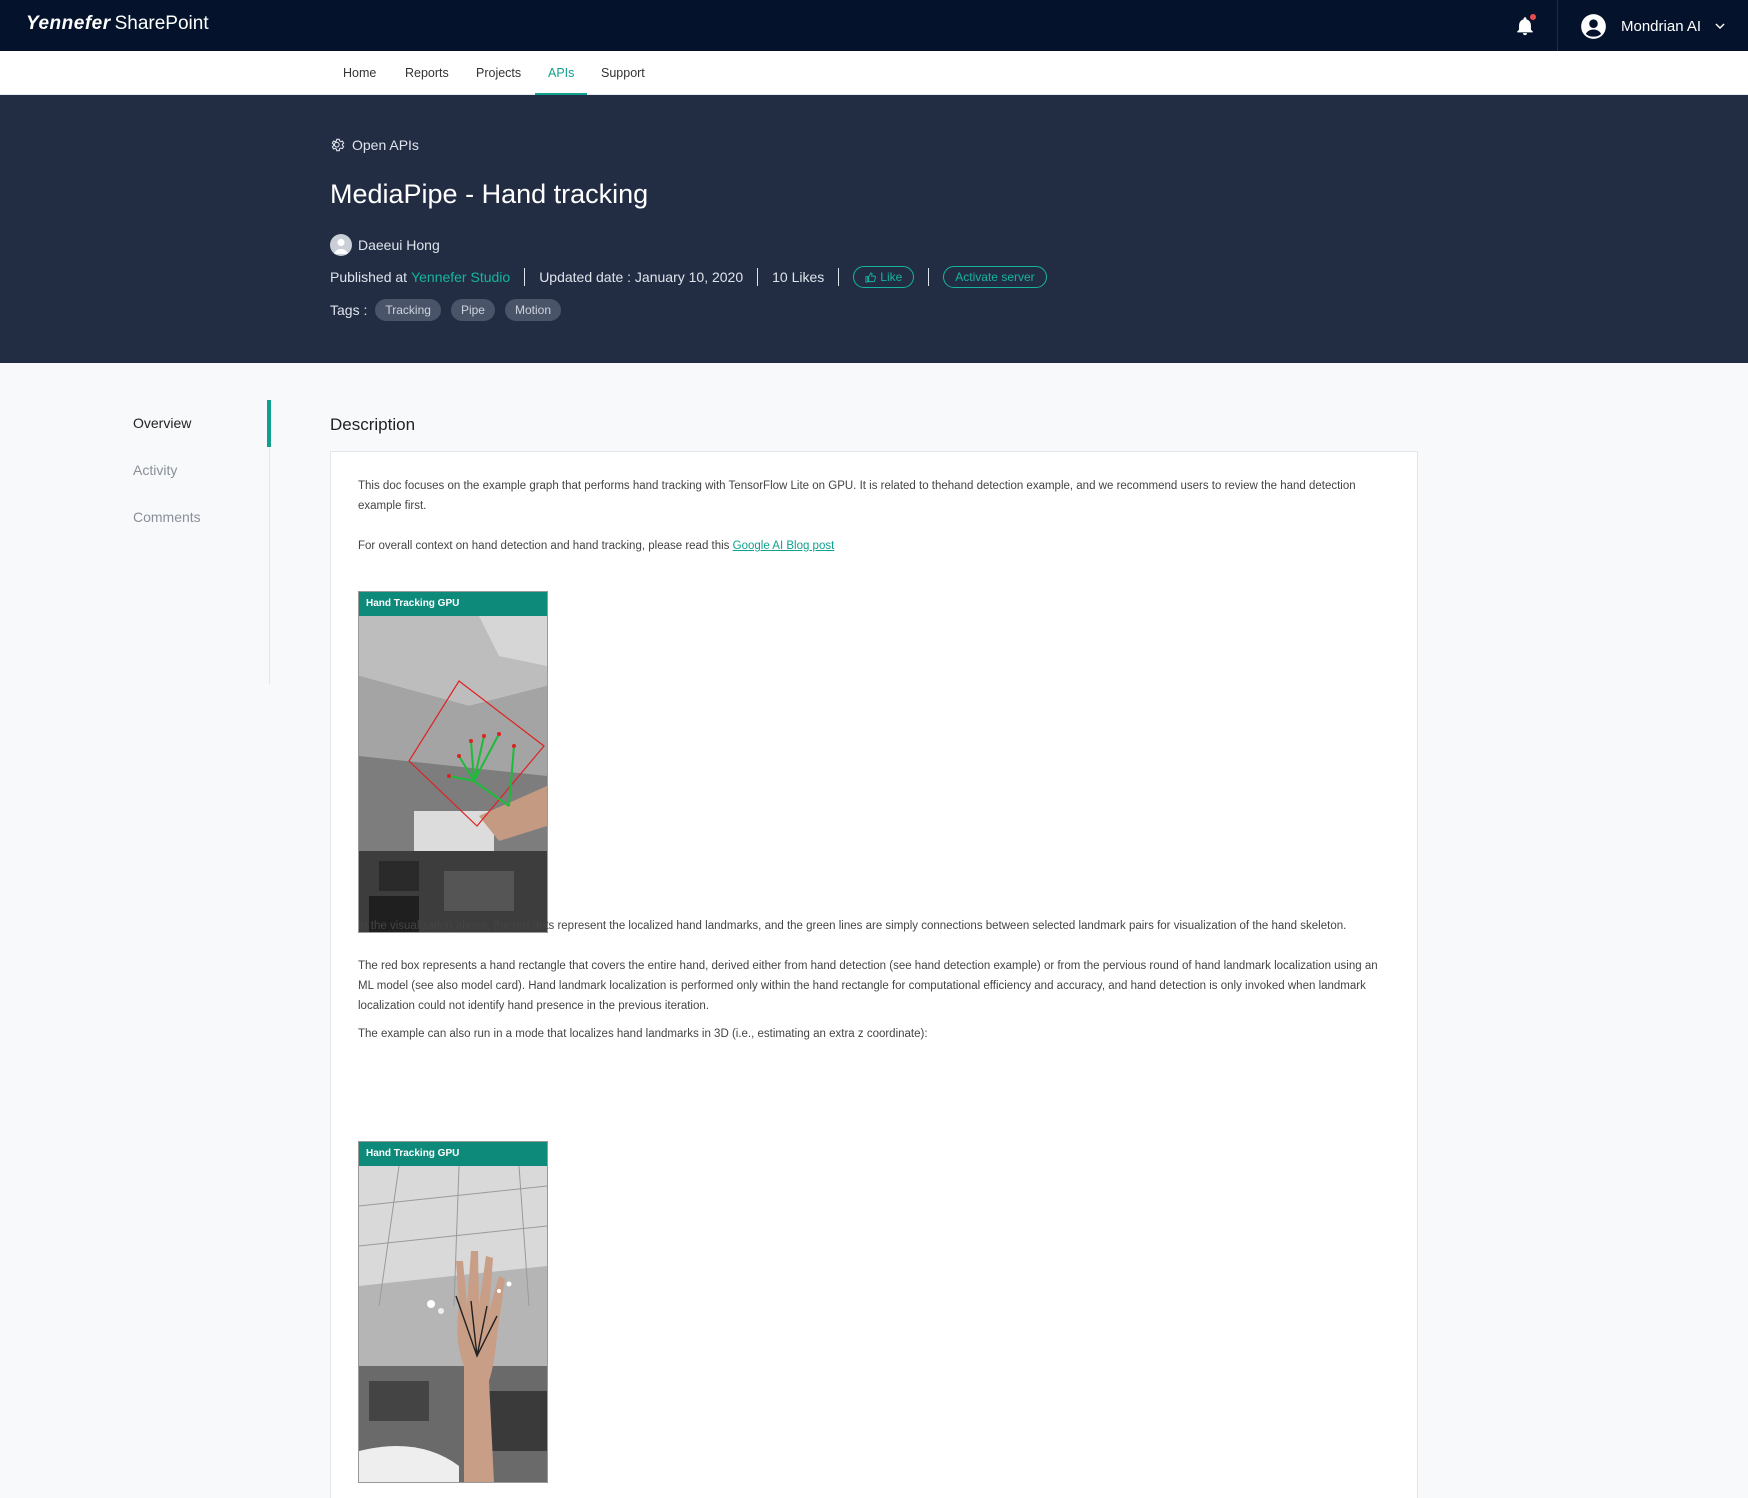 Image resolution: width=1748 pixels, height=1498 pixels. I want to click on gear-icon, so click(338, 145).